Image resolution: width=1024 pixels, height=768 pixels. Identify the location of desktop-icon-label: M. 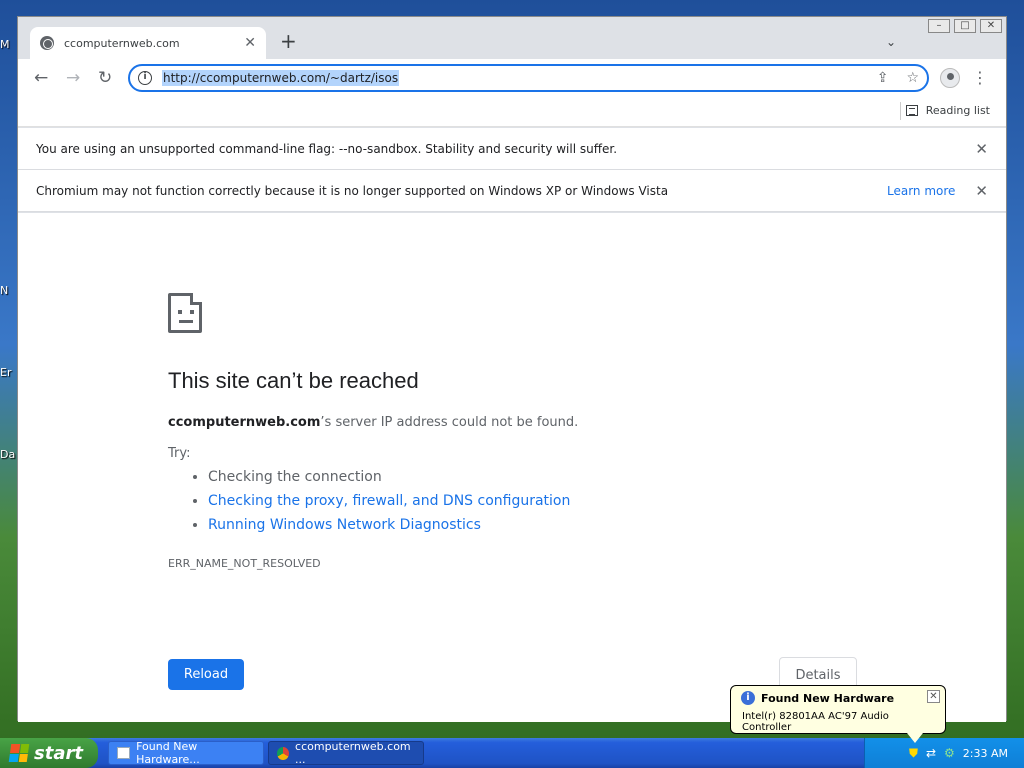
(5, 44).